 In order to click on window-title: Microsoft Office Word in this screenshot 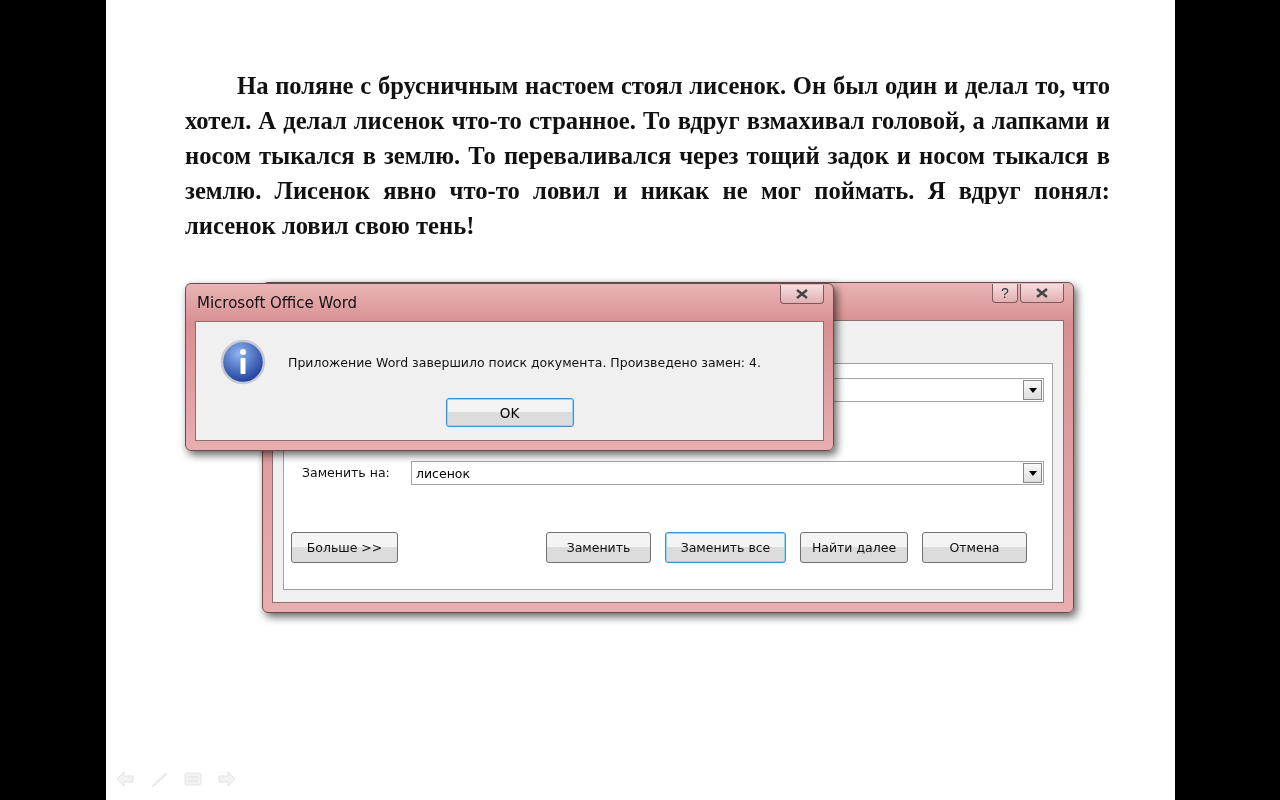, I will do `click(277, 303)`.